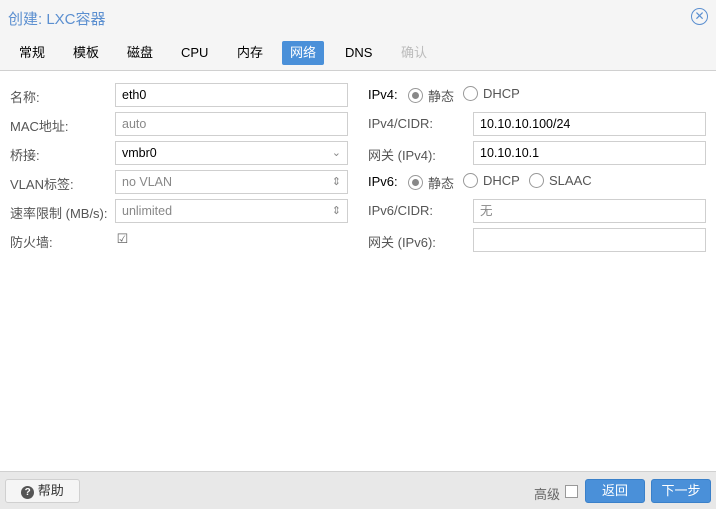 This screenshot has height=509, width=716. Describe the element at coordinates (571, 491) in the screenshot. I see `advanced-checkbox` at that location.